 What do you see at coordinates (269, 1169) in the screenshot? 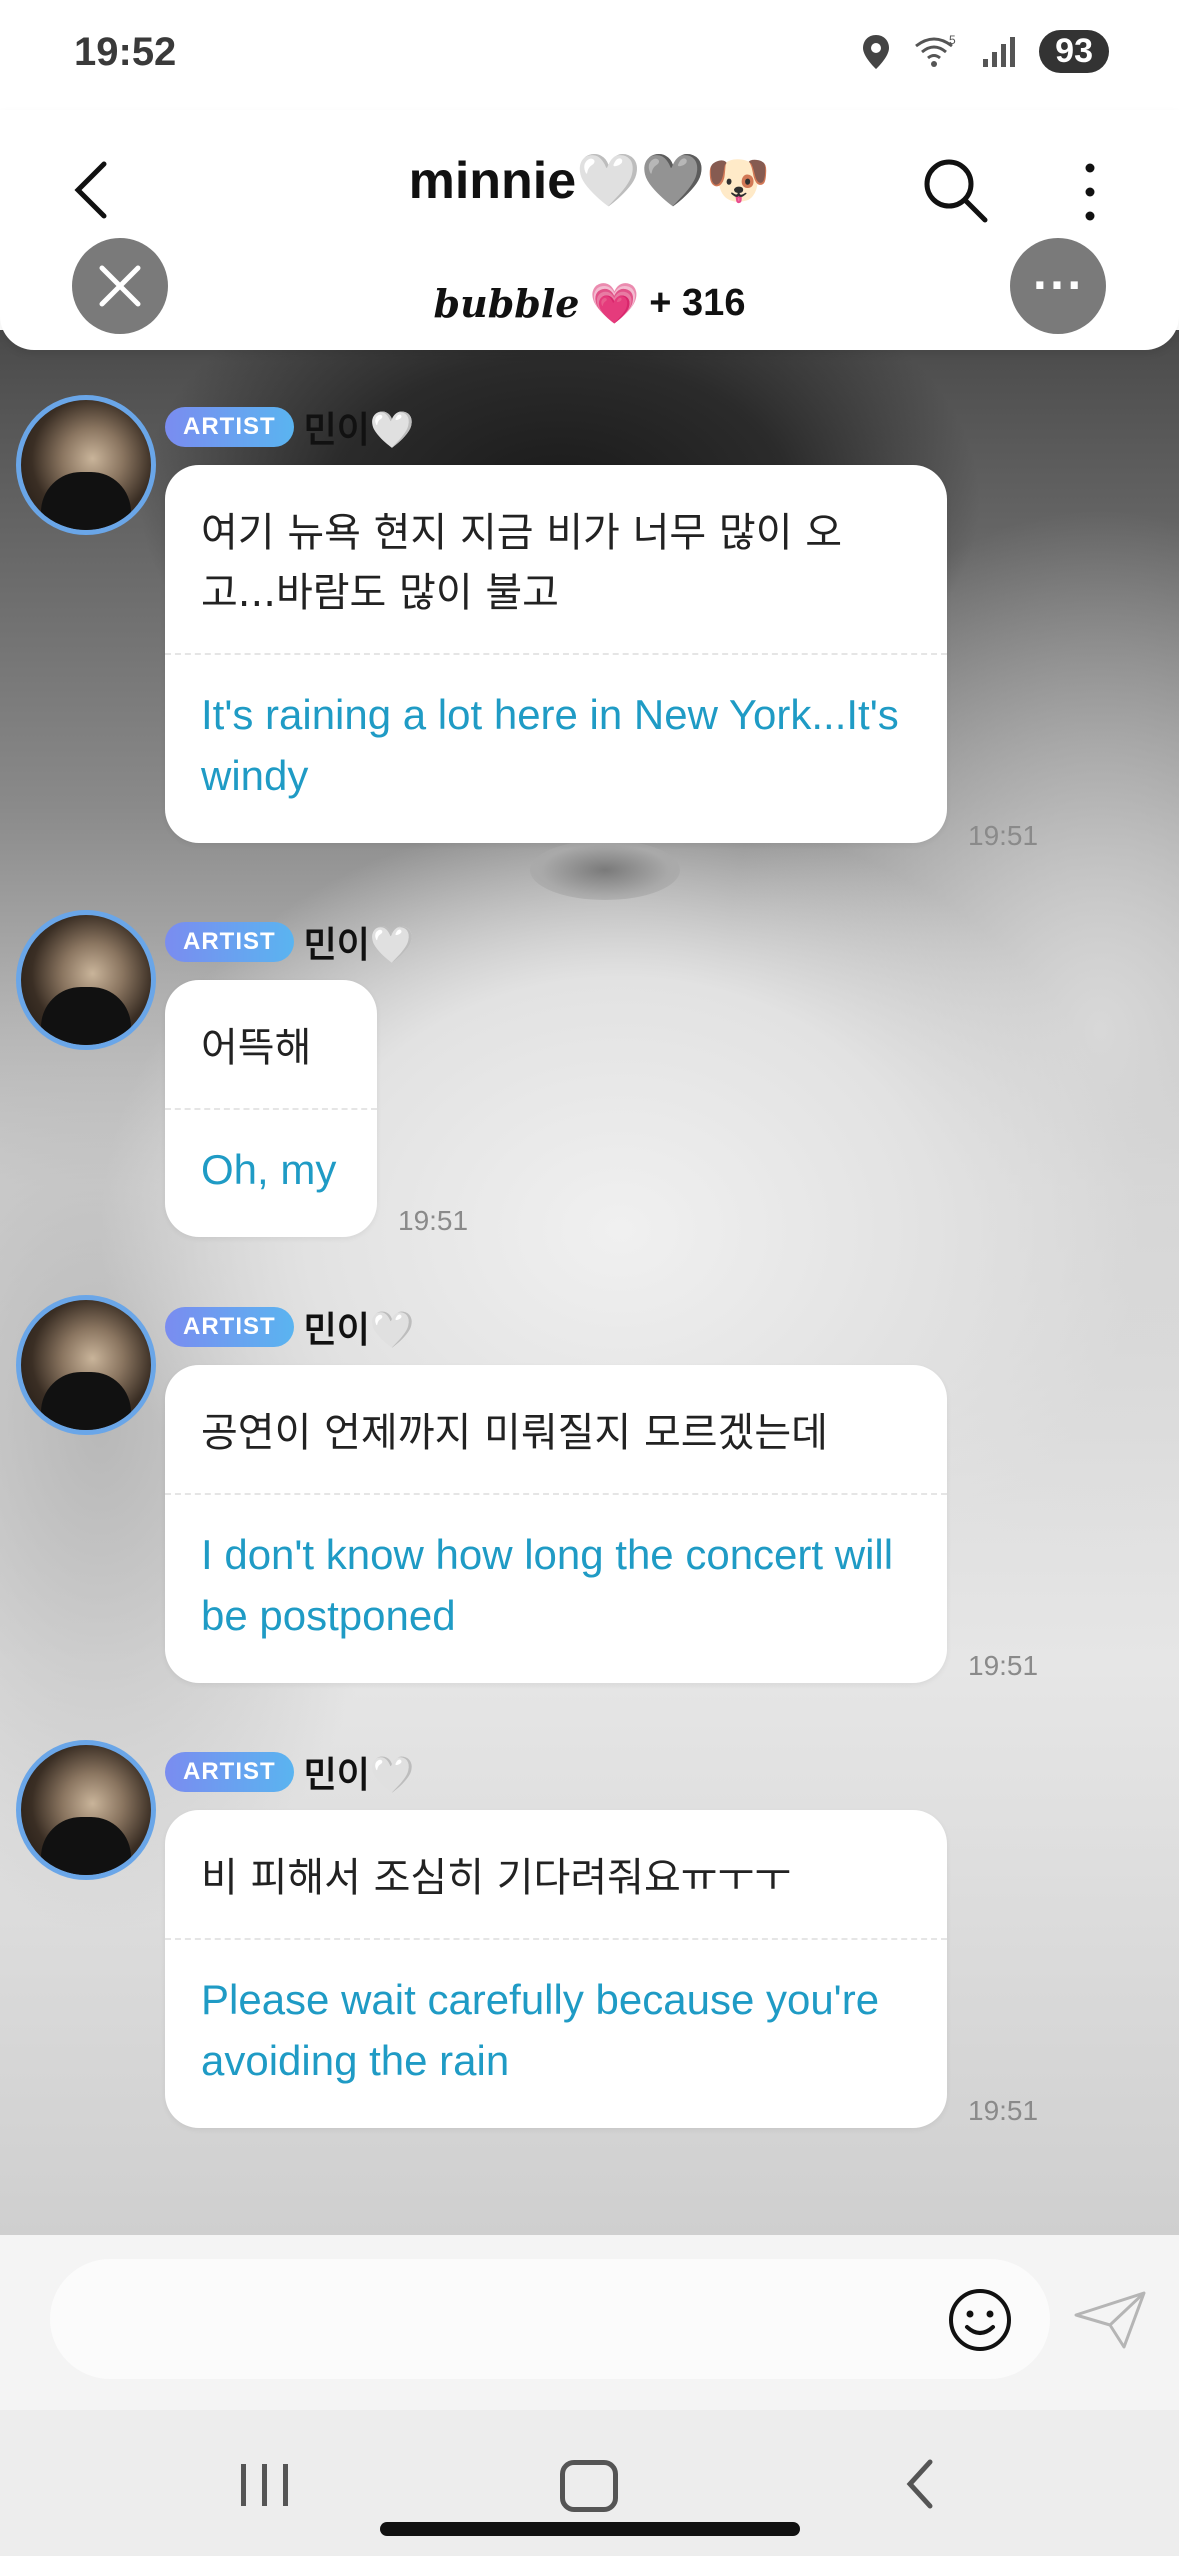
I see `message-translation: Oh, my` at bounding box center [269, 1169].